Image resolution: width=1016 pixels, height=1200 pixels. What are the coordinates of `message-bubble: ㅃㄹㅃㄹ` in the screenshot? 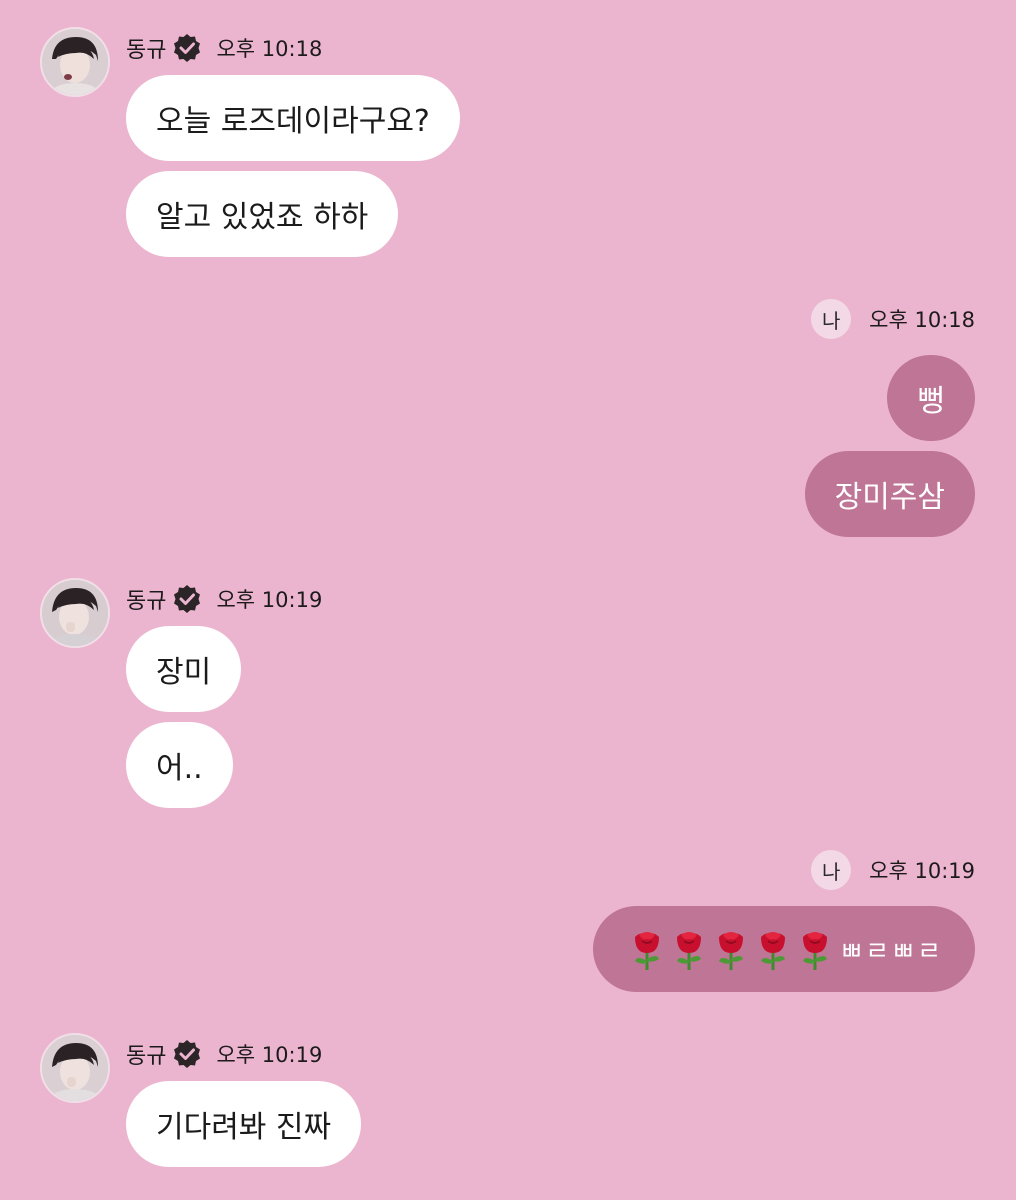 It's located at (784, 949).